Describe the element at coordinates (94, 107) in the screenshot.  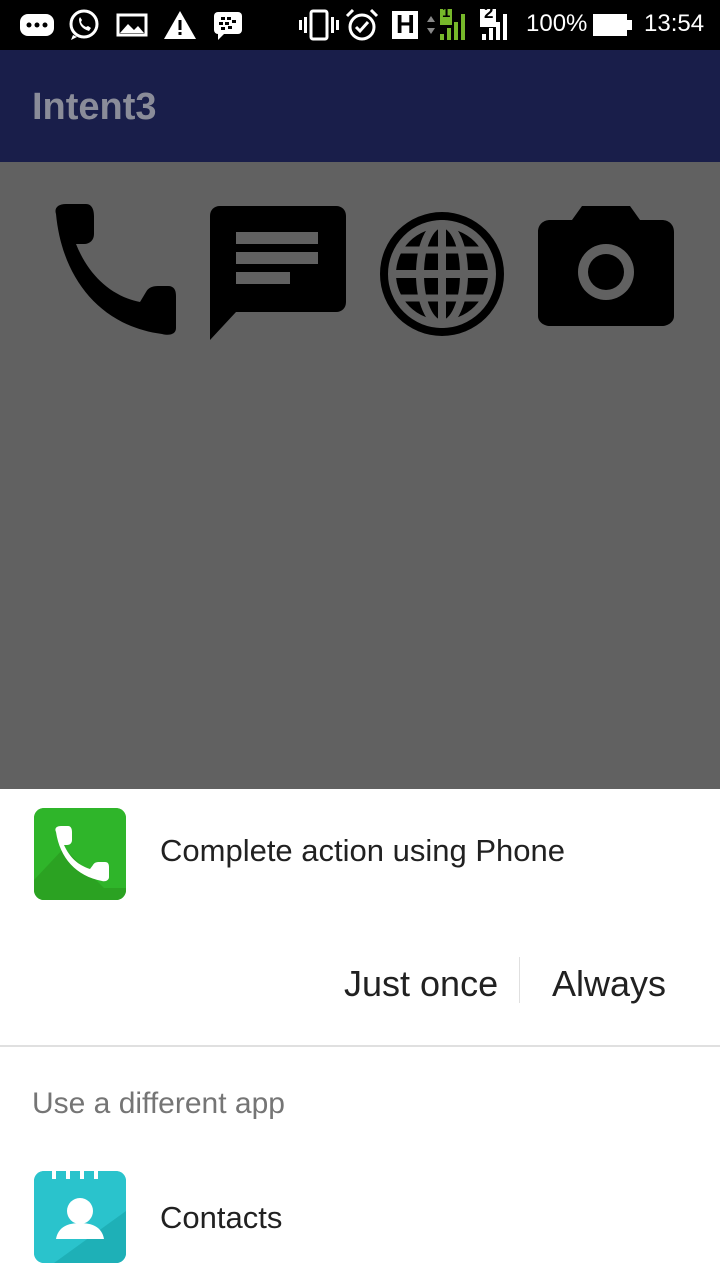
I see `app-title: Intent3` at that location.